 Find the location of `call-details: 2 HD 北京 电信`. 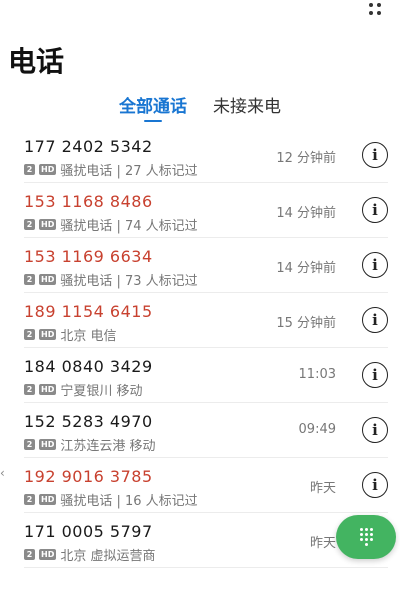

call-details: 2 HD 北京 电信 is located at coordinates (70, 334).